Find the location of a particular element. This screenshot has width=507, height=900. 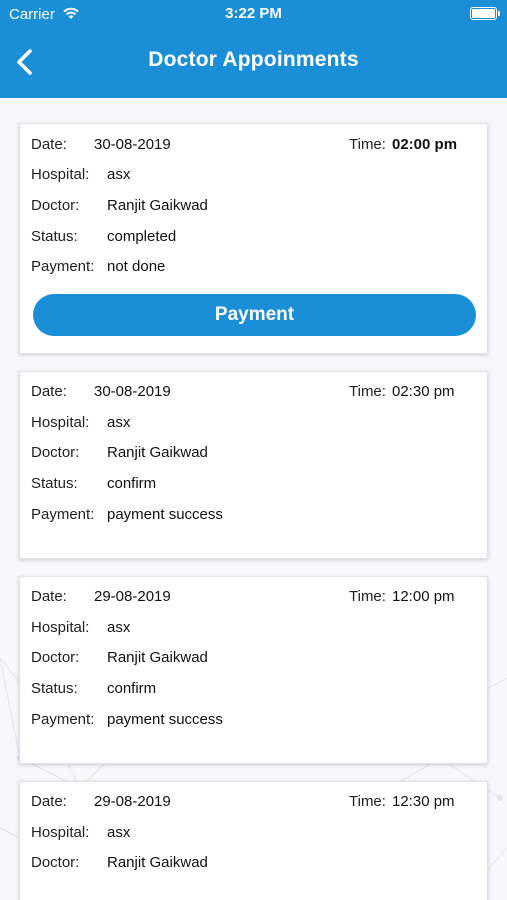

time-value: 02:30 pm is located at coordinates (423, 391).